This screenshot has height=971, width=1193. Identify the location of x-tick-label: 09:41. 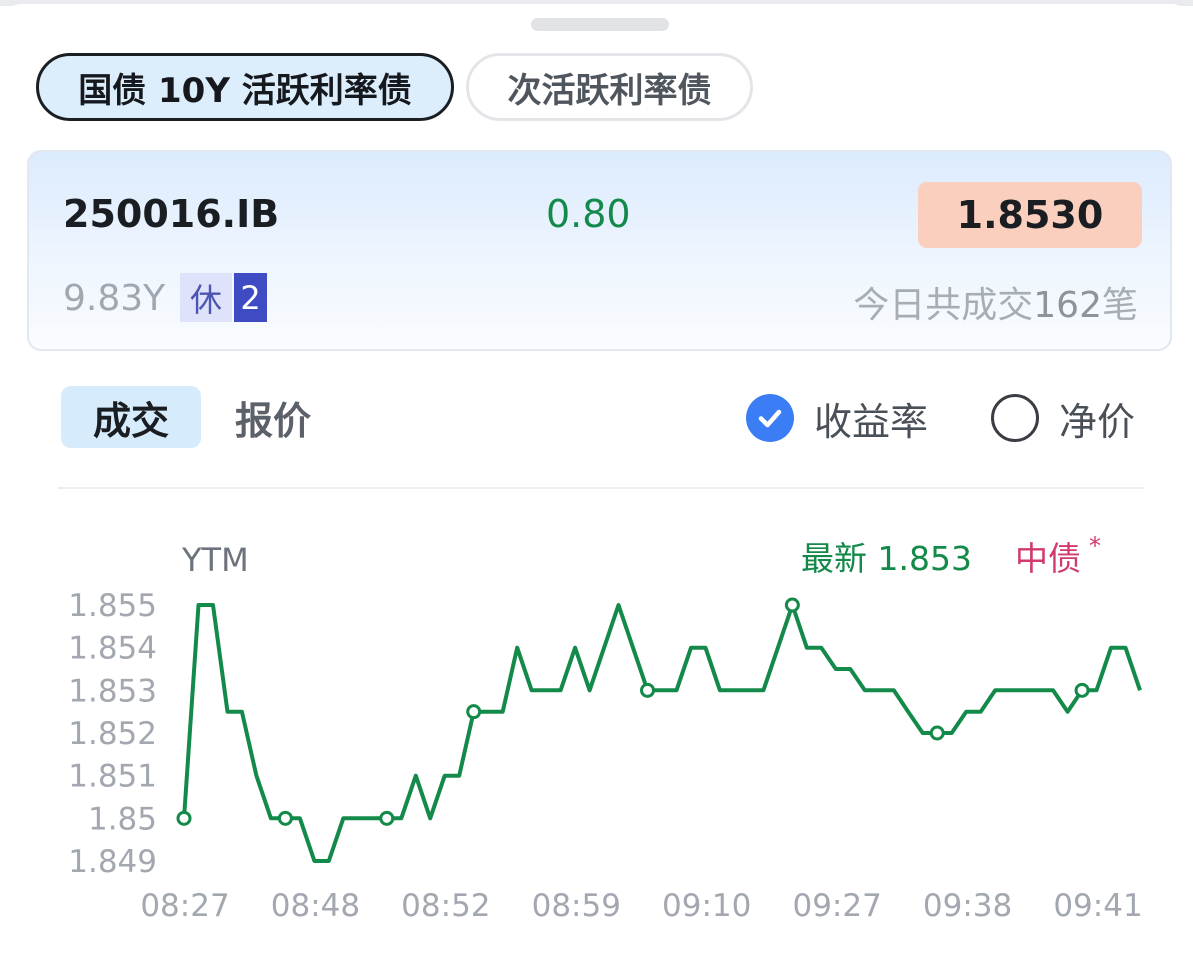
(1097, 906).